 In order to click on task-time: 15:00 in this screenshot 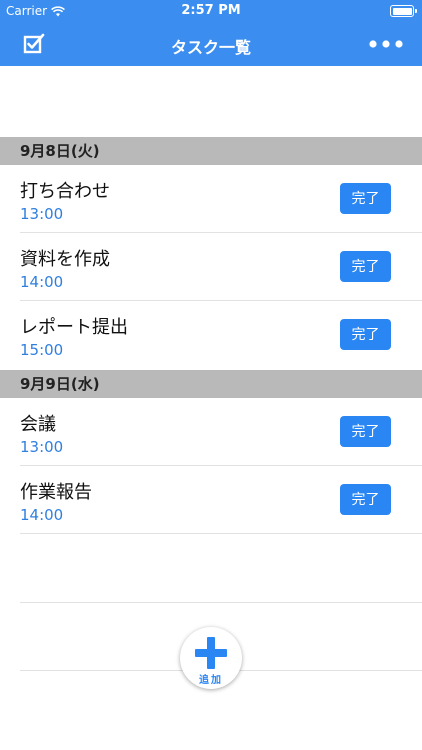, I will do `click(42, 350)`.